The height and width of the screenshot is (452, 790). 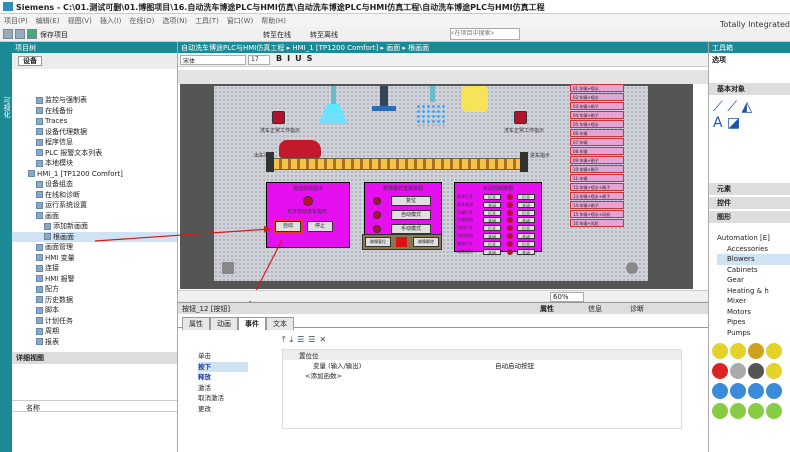 I want to click on graphics-folder: Motors, so click(x=753, y=312).